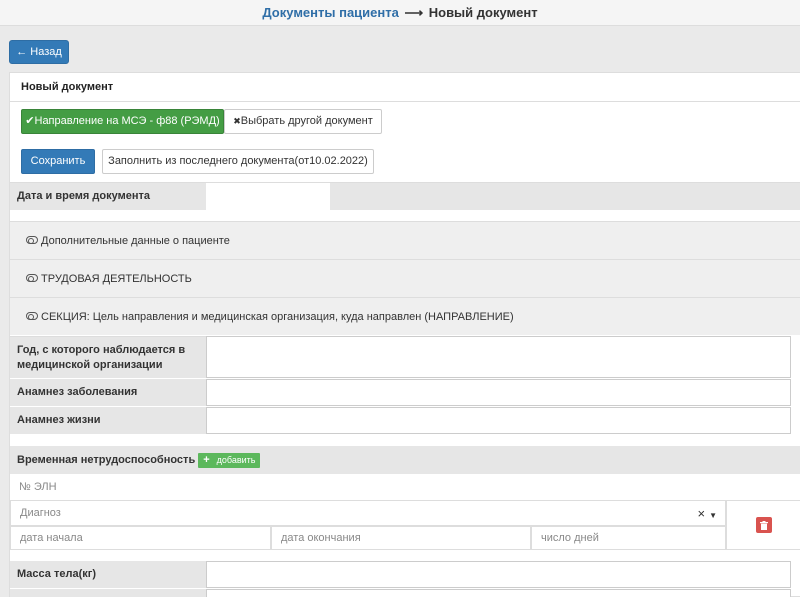 This screenshot has width=800, height=597. What do you see at coordinates (46, 52) in the screenshot?
I see `back-button-label: Назад` at bounding box center [46, 52].